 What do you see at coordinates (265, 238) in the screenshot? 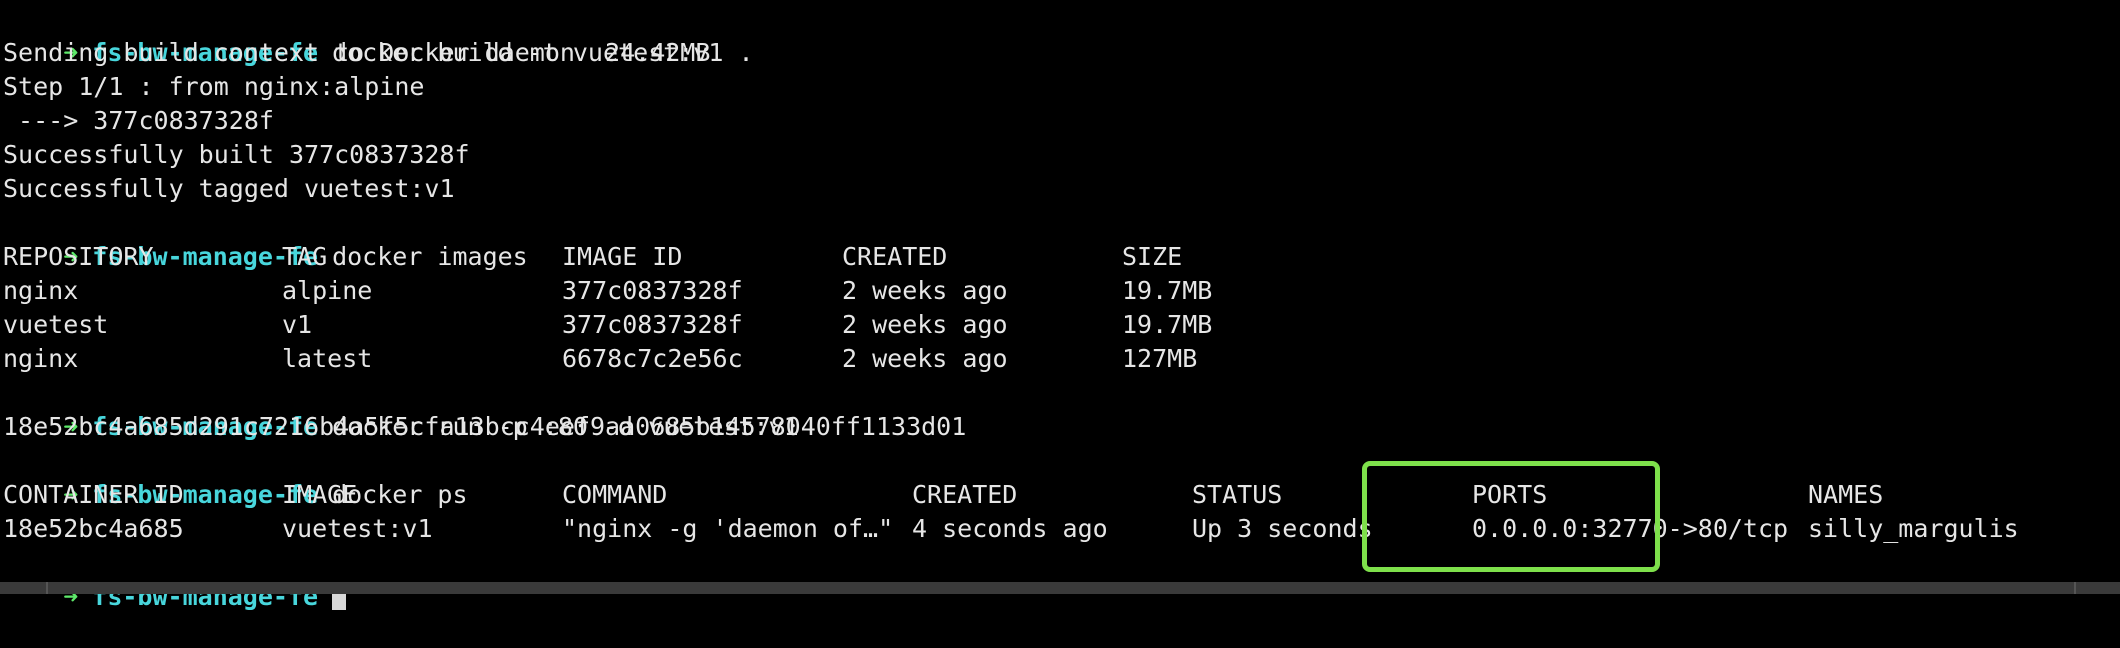
I see `prompt-line-images: ➜ fs-bw-manage-fe docker images` at bounding box center [265, 238].